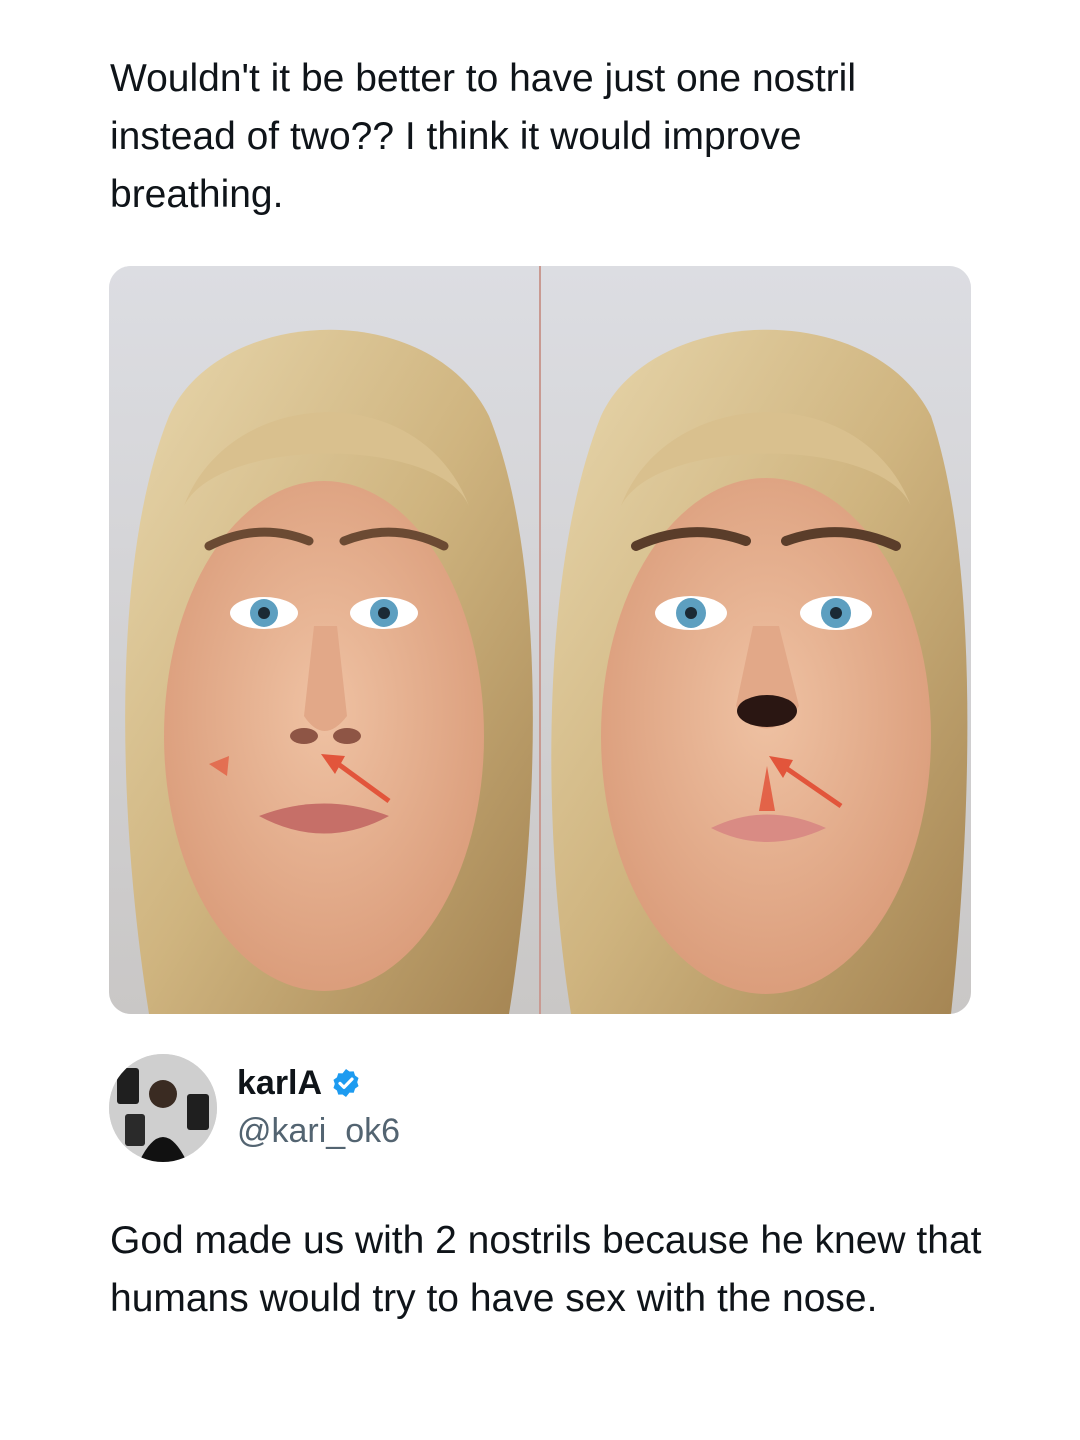 This screenshot has width=1080, height=1440. I want to click on reply-author: karlA @kari_ok6, so click(254, 1108).